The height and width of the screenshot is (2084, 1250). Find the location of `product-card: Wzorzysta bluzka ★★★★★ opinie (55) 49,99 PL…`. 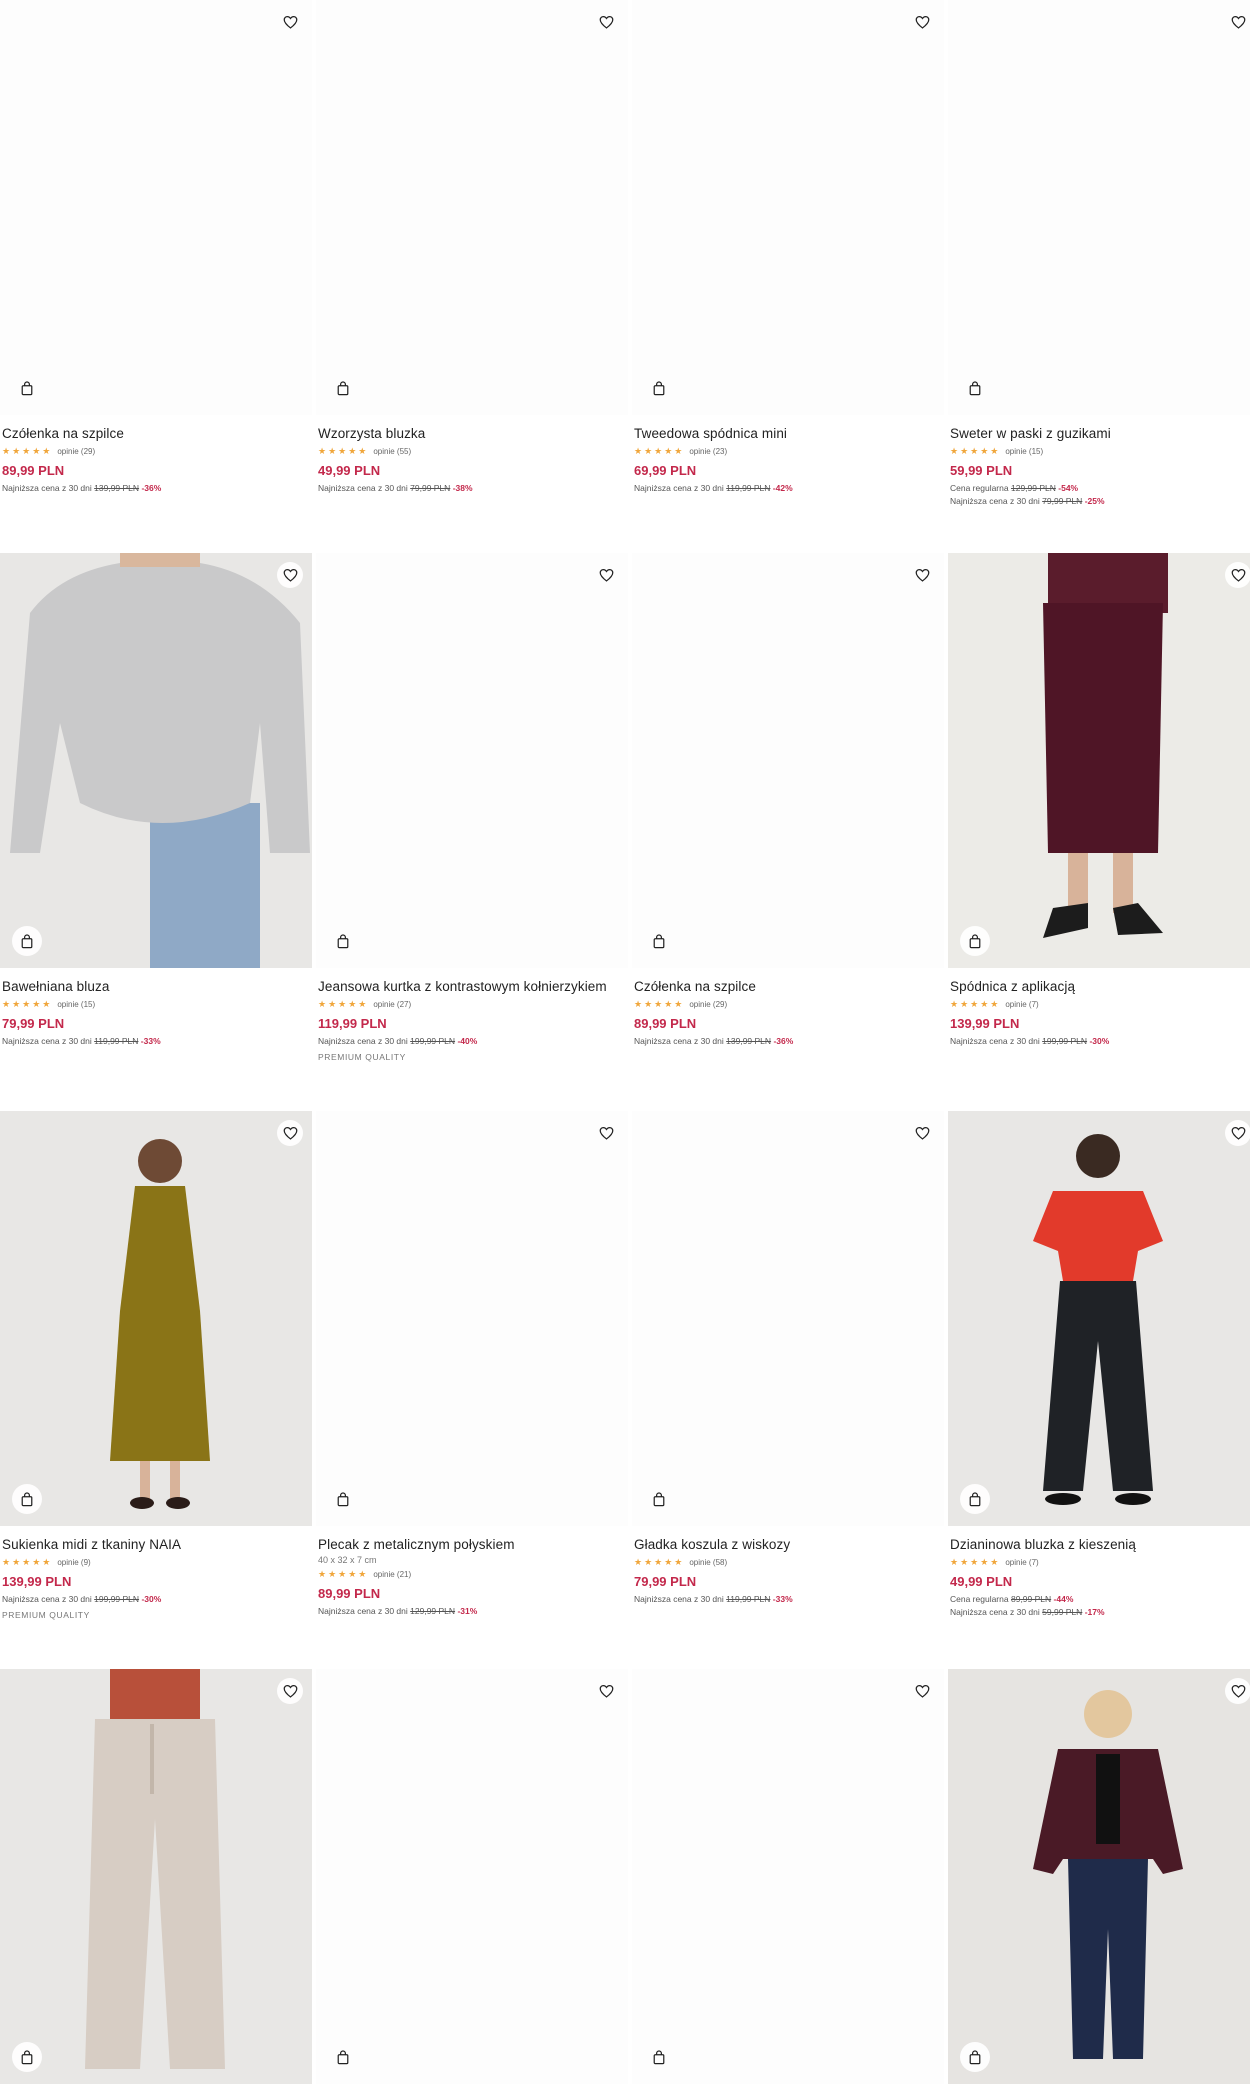

product-card: Wzorzysta bluzka ★★★★★ opinie (55) 49,99 PL… is located at coordinates (472, 246).